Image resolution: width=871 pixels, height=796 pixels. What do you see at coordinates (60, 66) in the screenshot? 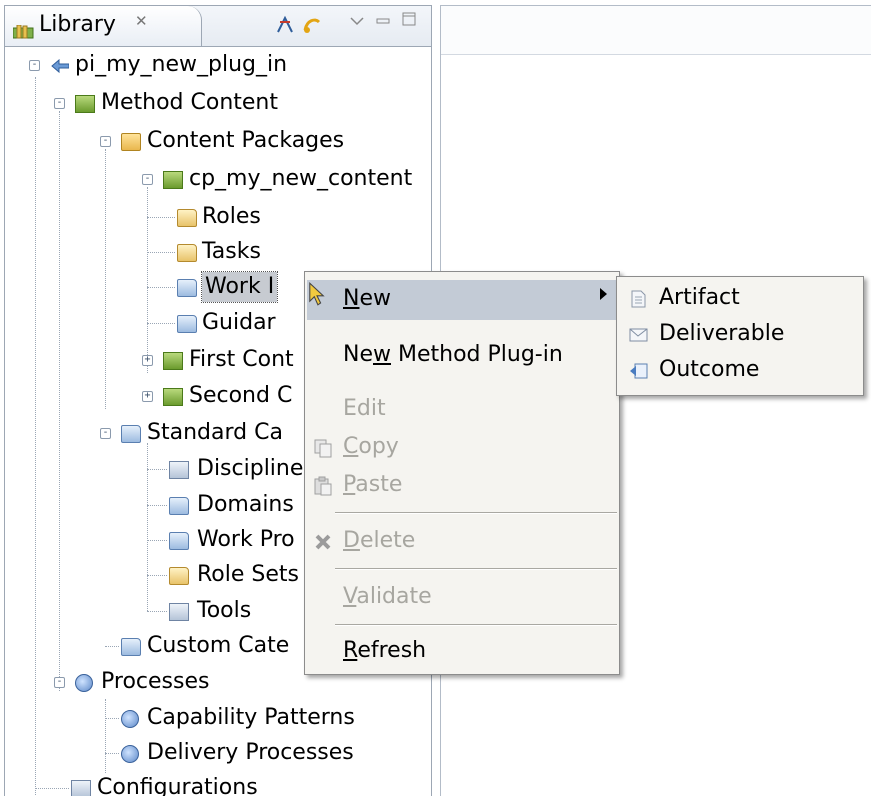
I see `plugin-icon` at bounding box center [60, 66].